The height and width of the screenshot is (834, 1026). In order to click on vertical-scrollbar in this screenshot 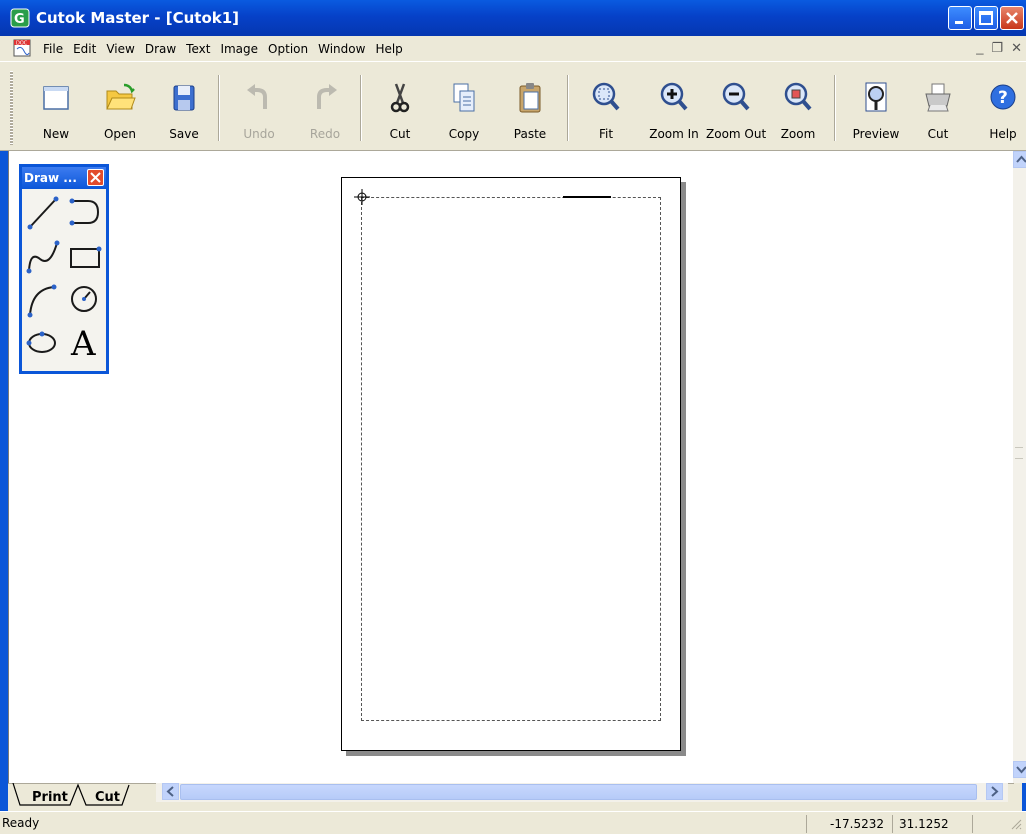, I will do `click(1019, 467)`.